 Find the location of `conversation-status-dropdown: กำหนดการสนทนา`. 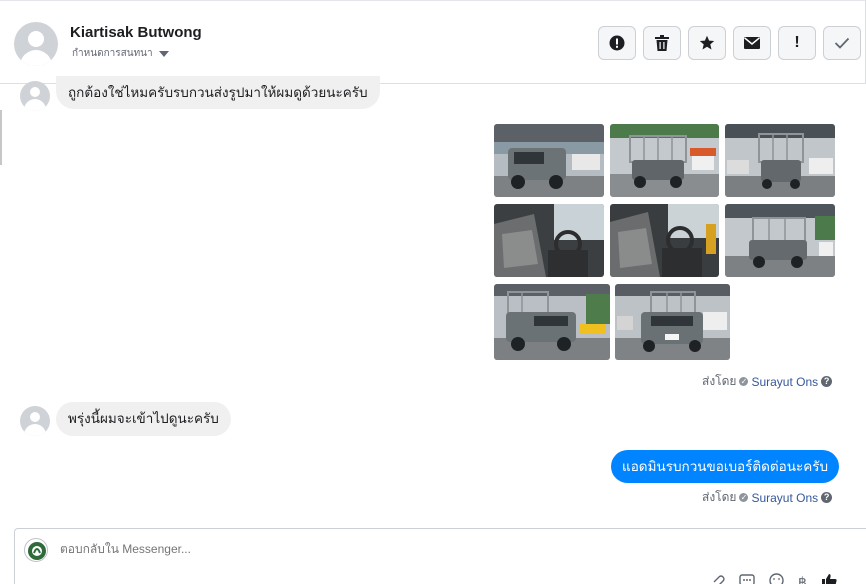

conversation-status-dropdown: กำหนดการสนทนา is located at coordinates (120, 53).